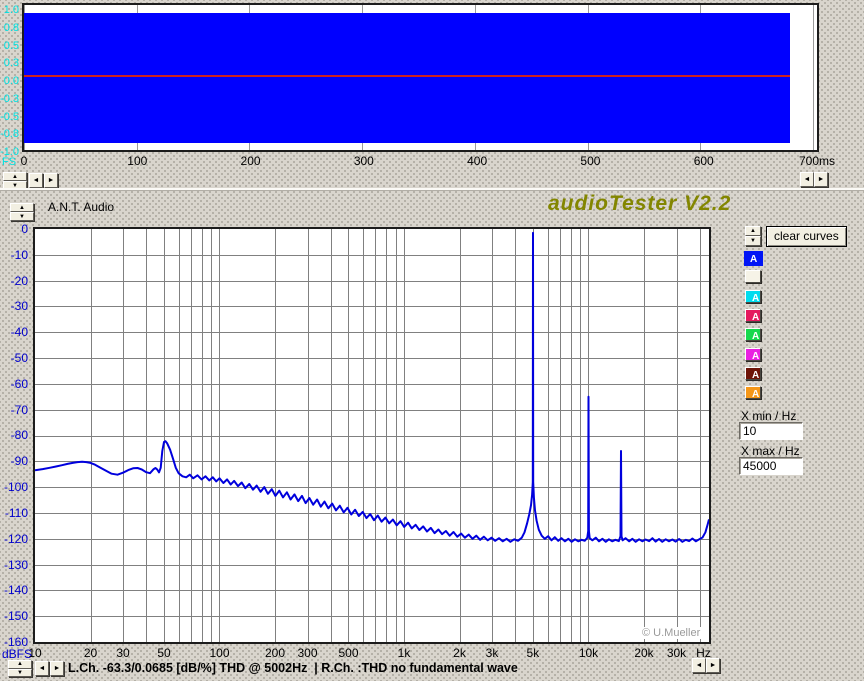 The height and width of the screenshot is (681, 864). What do you see at coordinates (753, 296) in the screenshot?
I see `curve-color-button-3: A` at bounding box center [753, 296].